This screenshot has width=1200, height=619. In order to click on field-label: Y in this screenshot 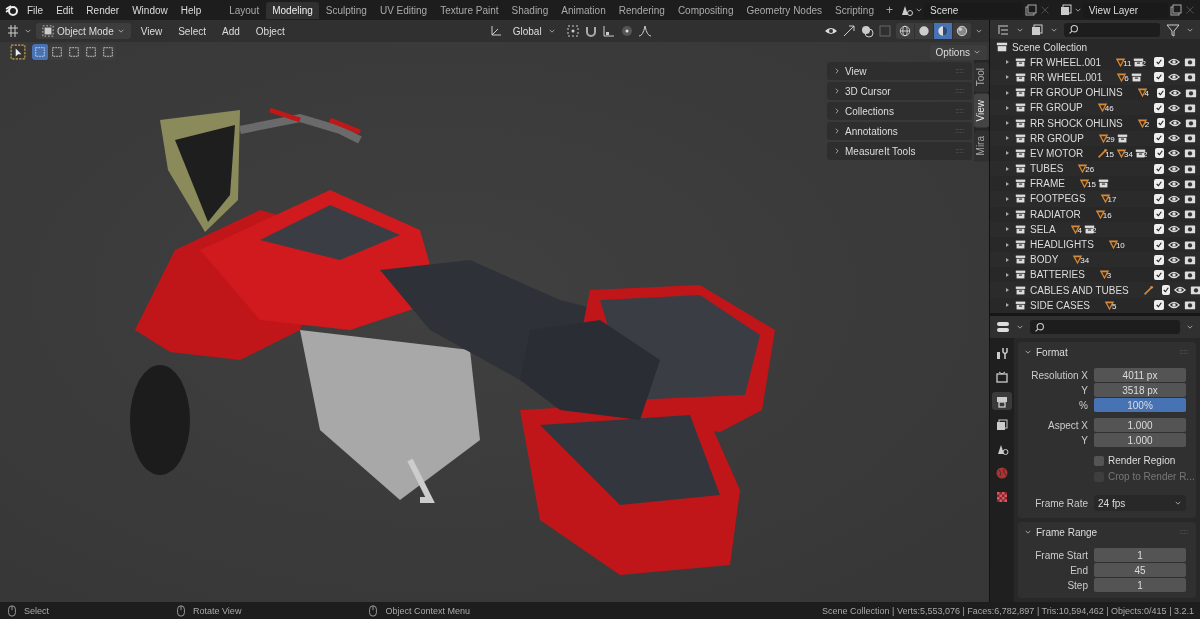, I will do `click(1084, 390)`.